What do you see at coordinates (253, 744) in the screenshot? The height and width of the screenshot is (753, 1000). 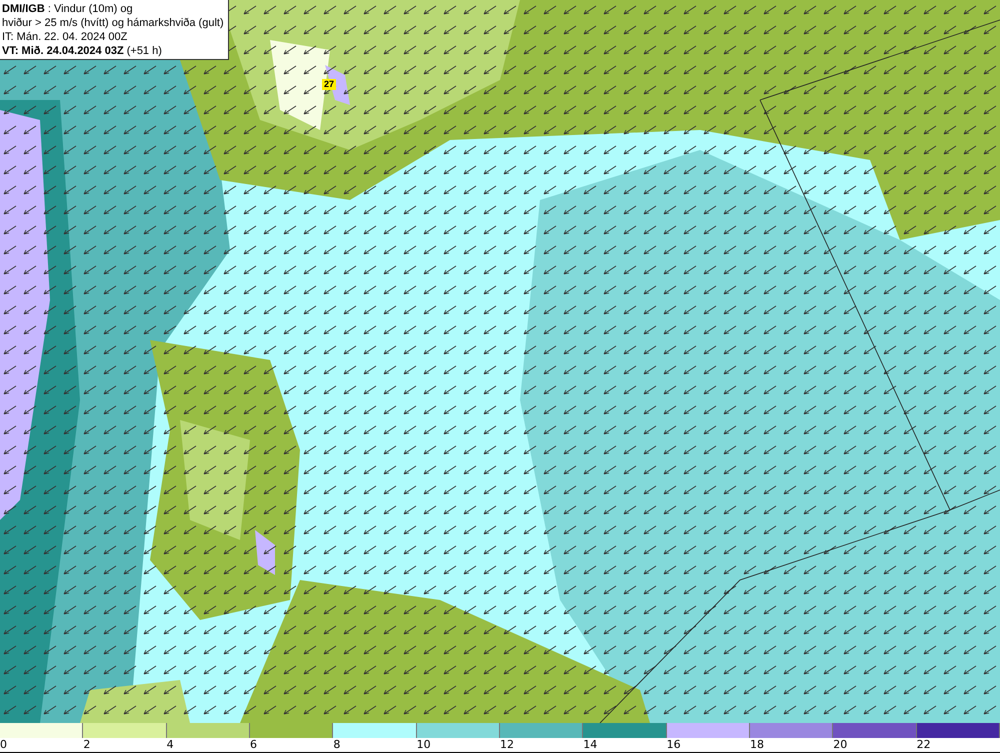 I see `legend-label: 6` at bounding box center [253, 744].